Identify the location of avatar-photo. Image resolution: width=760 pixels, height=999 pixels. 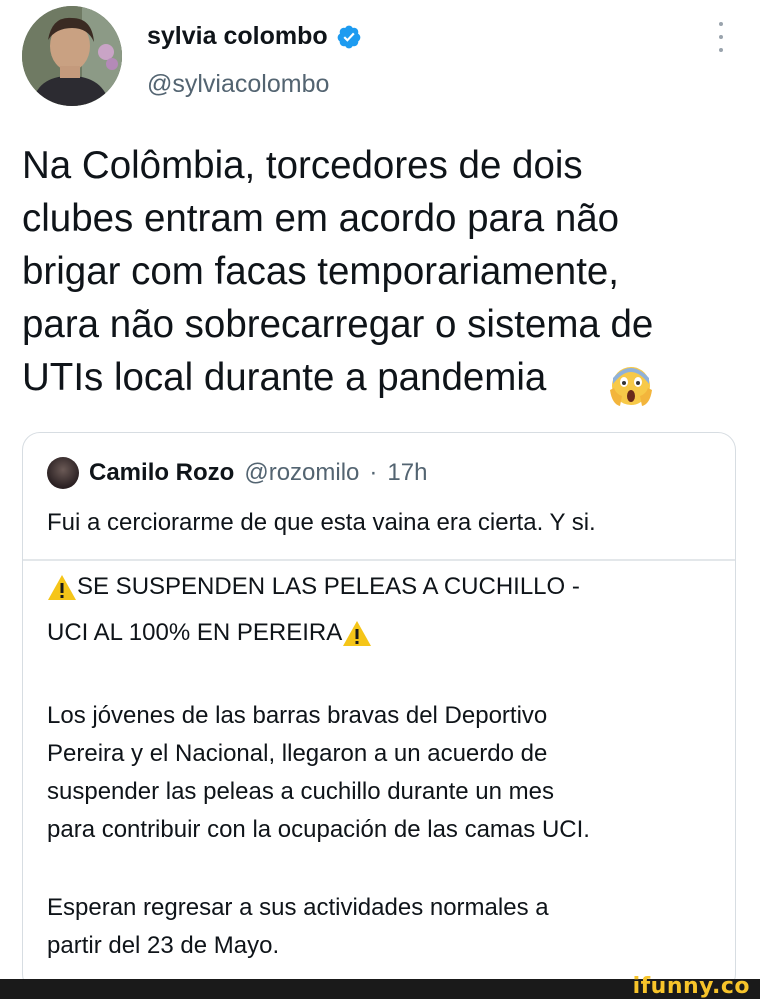
(72, 56).